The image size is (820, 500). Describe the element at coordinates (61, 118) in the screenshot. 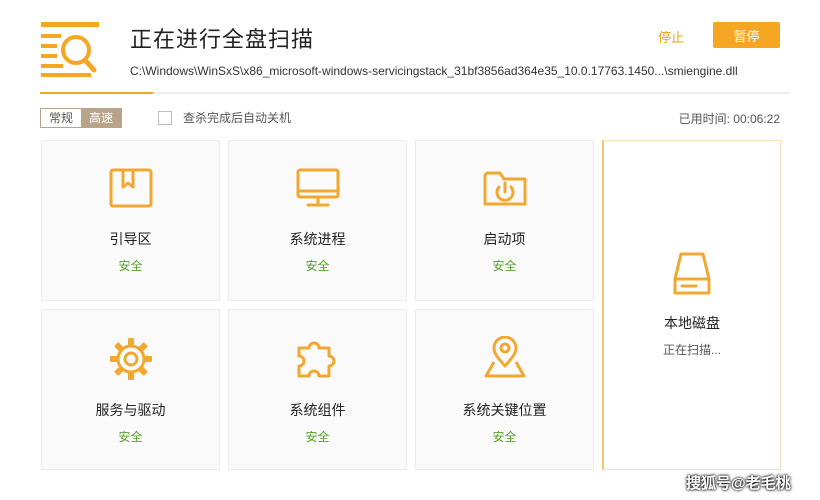

I see `mode-normal-tab: 常规` at that location.